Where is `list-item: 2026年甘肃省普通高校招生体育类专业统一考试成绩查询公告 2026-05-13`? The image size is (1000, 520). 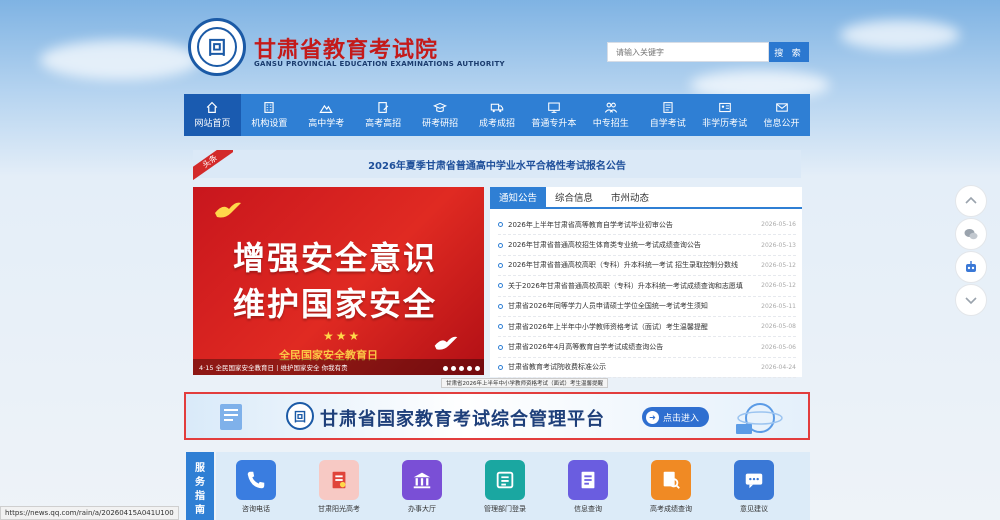 list-item: 2026年甘肃省普通高校招生体育类专业统一考试成绩查询公告 2026-05-13 is located at coordinates (647, 245).